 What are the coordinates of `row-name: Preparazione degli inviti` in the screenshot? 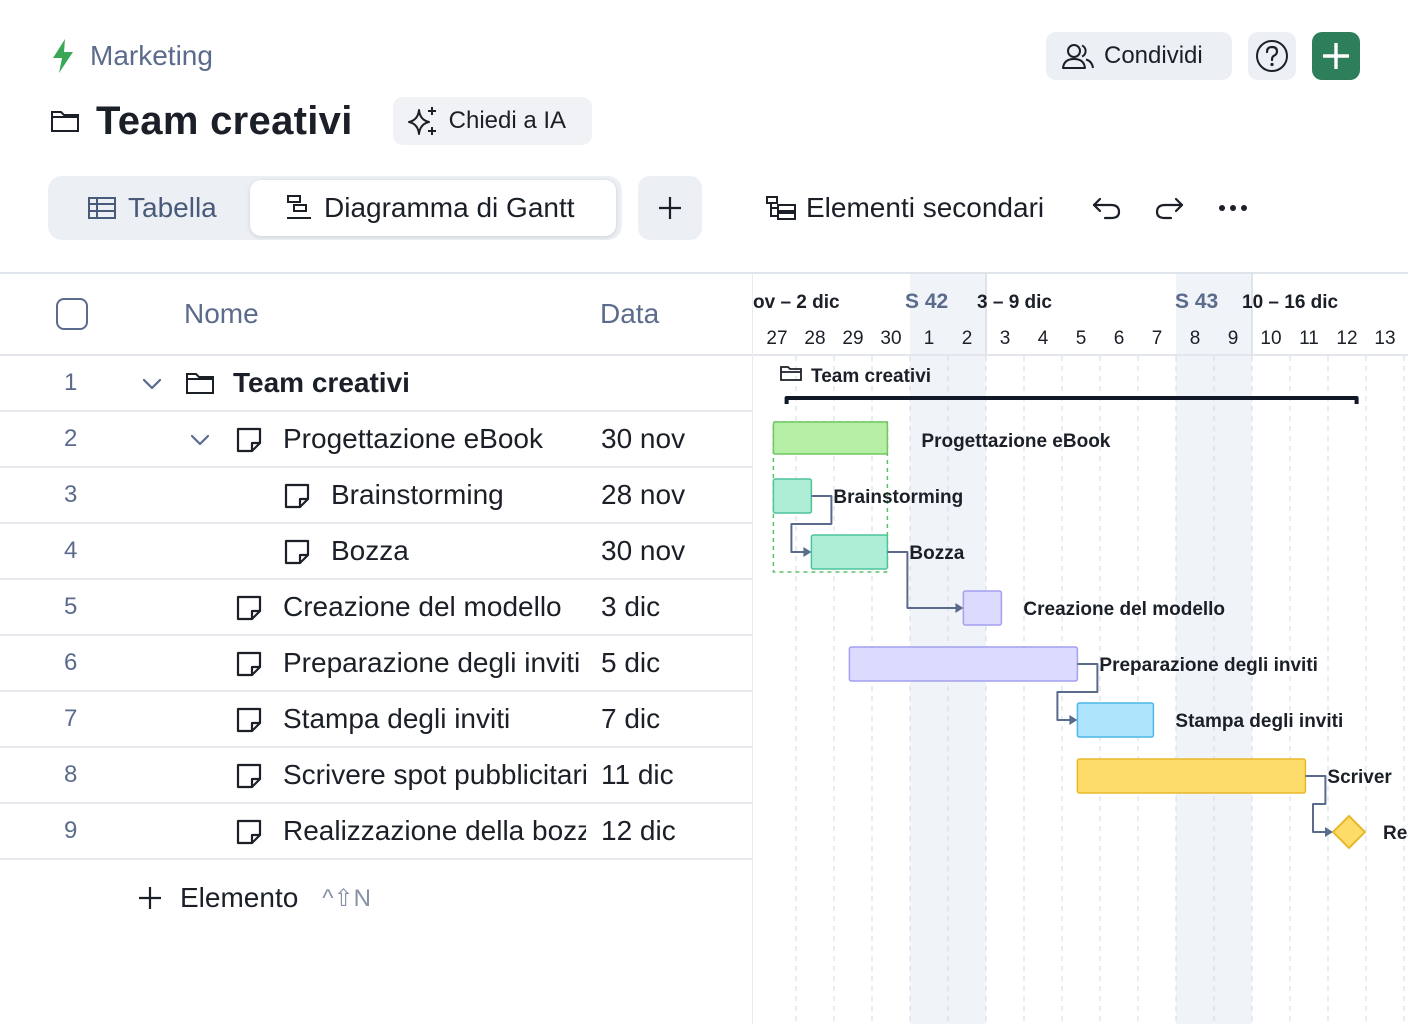 It's located at (434, 663).